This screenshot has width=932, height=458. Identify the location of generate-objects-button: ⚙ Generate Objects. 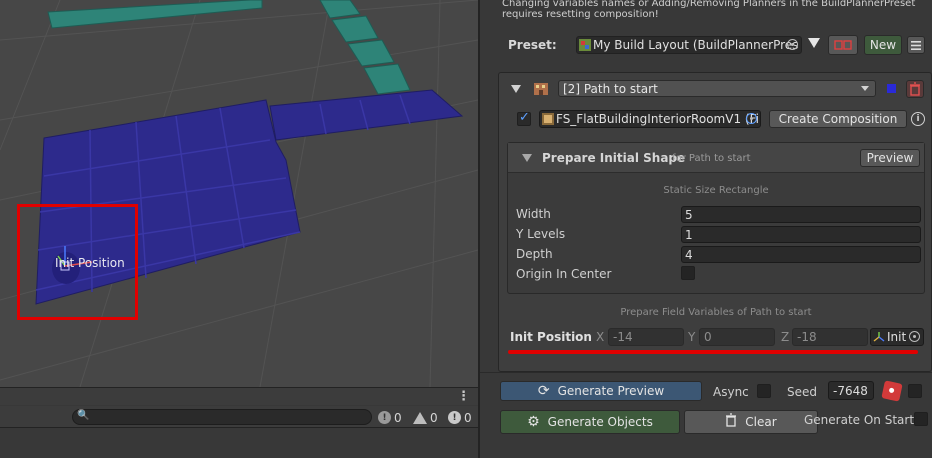
(590, 422).